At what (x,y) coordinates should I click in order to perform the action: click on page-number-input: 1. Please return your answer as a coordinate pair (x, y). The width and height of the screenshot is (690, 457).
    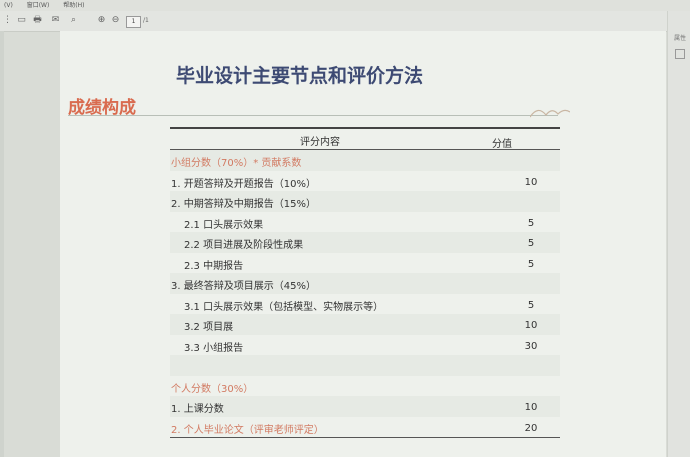
    Looking at the image, I should click on (133, 22).